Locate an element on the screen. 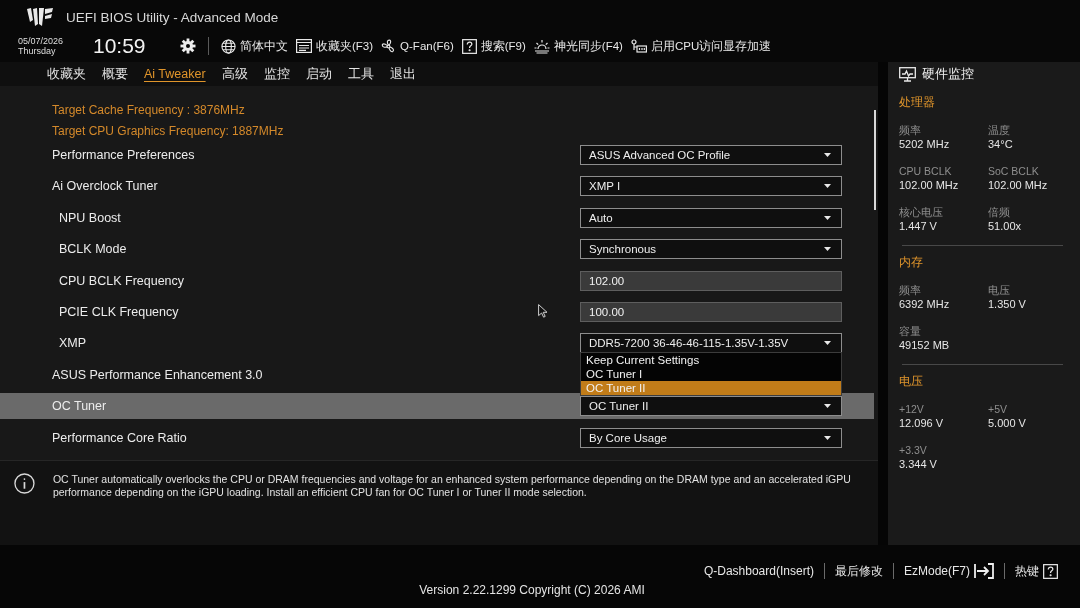  setting-label: Ai Overclock Tuner is located at coordinates (105, 186).